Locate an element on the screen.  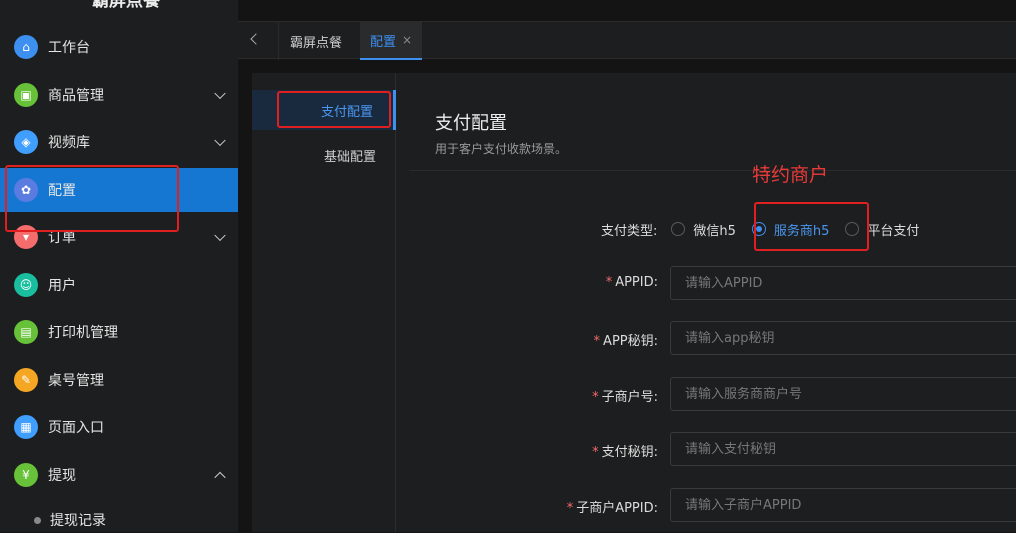
pay-type-label: 支付类型: is located at coordinates (629, 231).